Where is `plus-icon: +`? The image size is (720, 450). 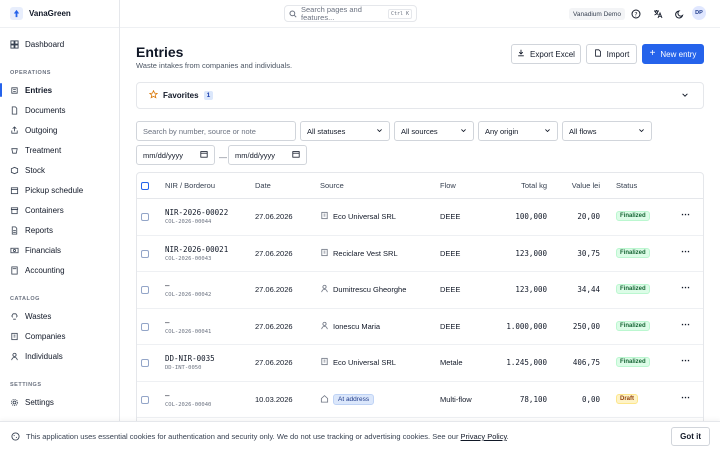
plus-icon: + is located at coordinates (652, 53).